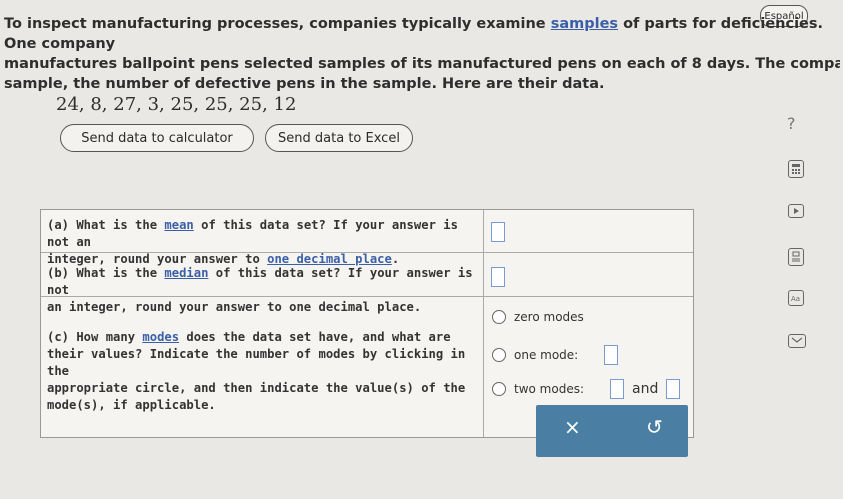 This screenshot has width=843, height=499. What do you see at coordinates (673, 389) in the screenshot?
I see `two-modes-second-input` at bounding box center [673, 389].